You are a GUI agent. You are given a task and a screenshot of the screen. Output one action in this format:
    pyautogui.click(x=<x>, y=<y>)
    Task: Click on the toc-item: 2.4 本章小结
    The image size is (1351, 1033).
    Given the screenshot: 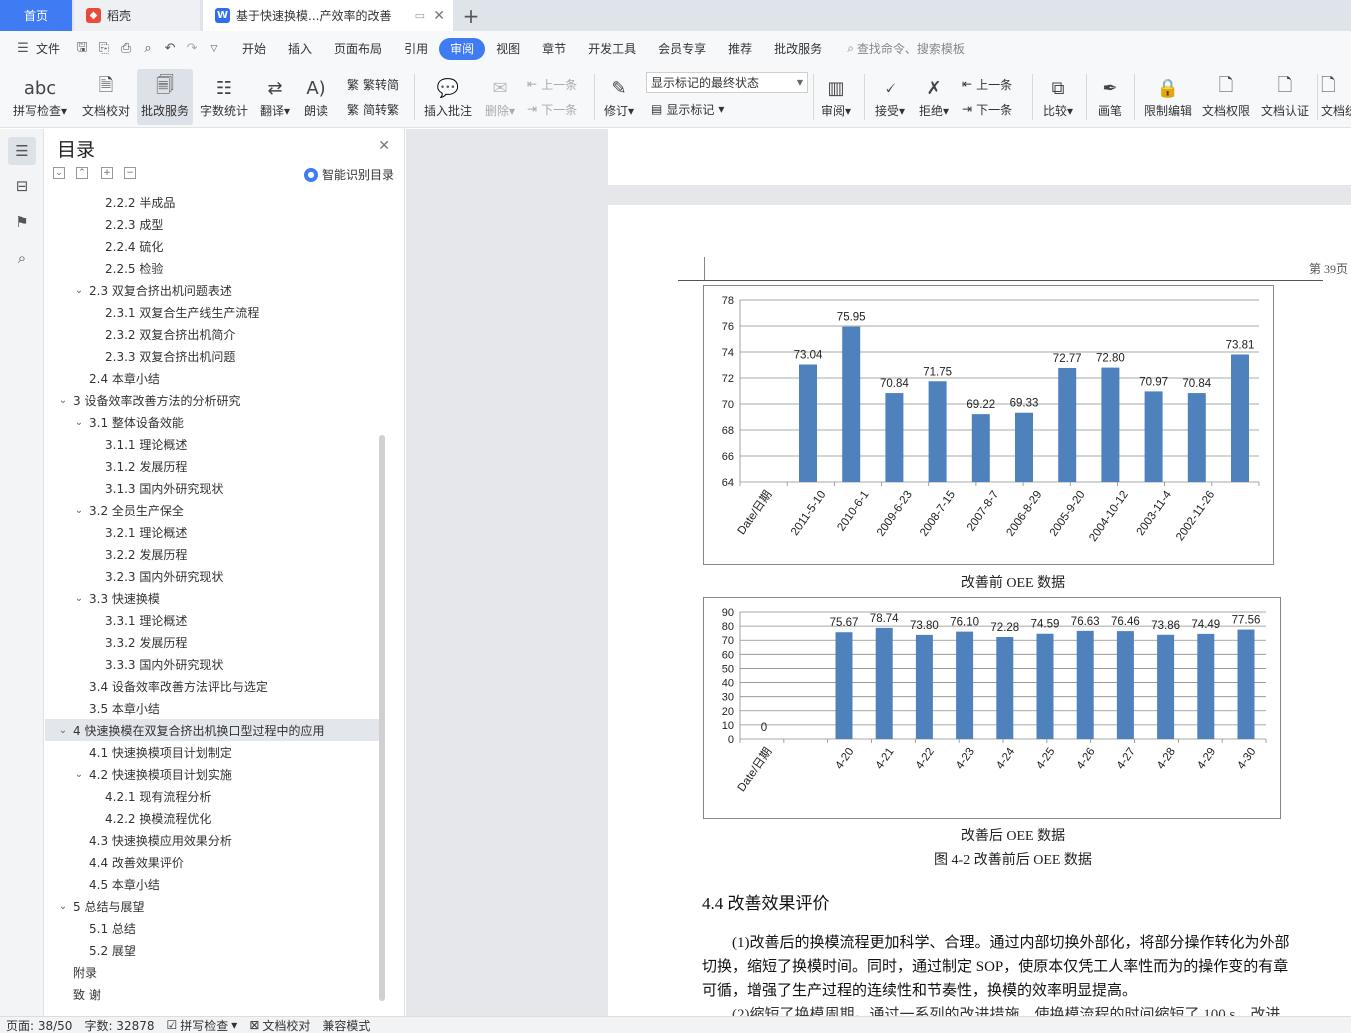 What is the action you would take?
    pyautogui.click(x=212, y=378)
    